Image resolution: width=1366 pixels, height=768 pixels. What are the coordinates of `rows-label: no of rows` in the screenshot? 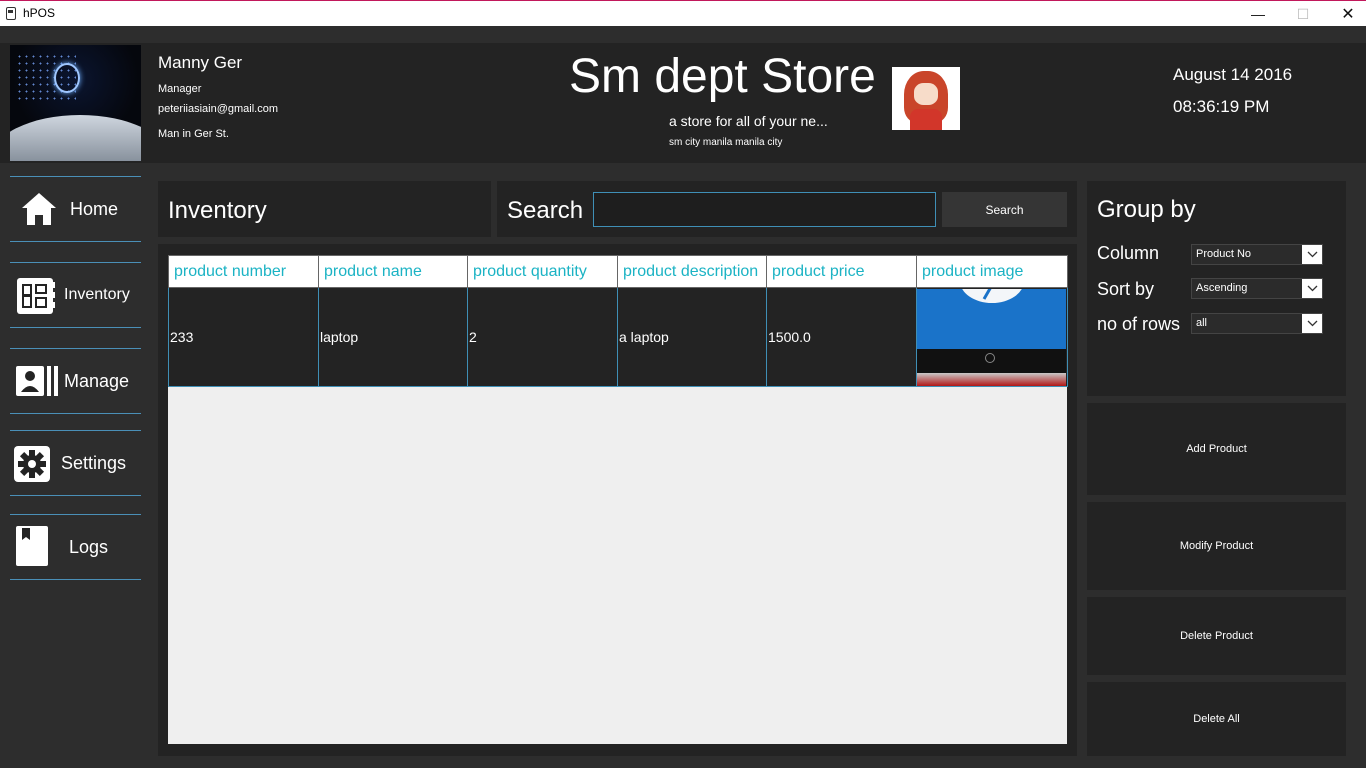 It's located at (1139, 324).